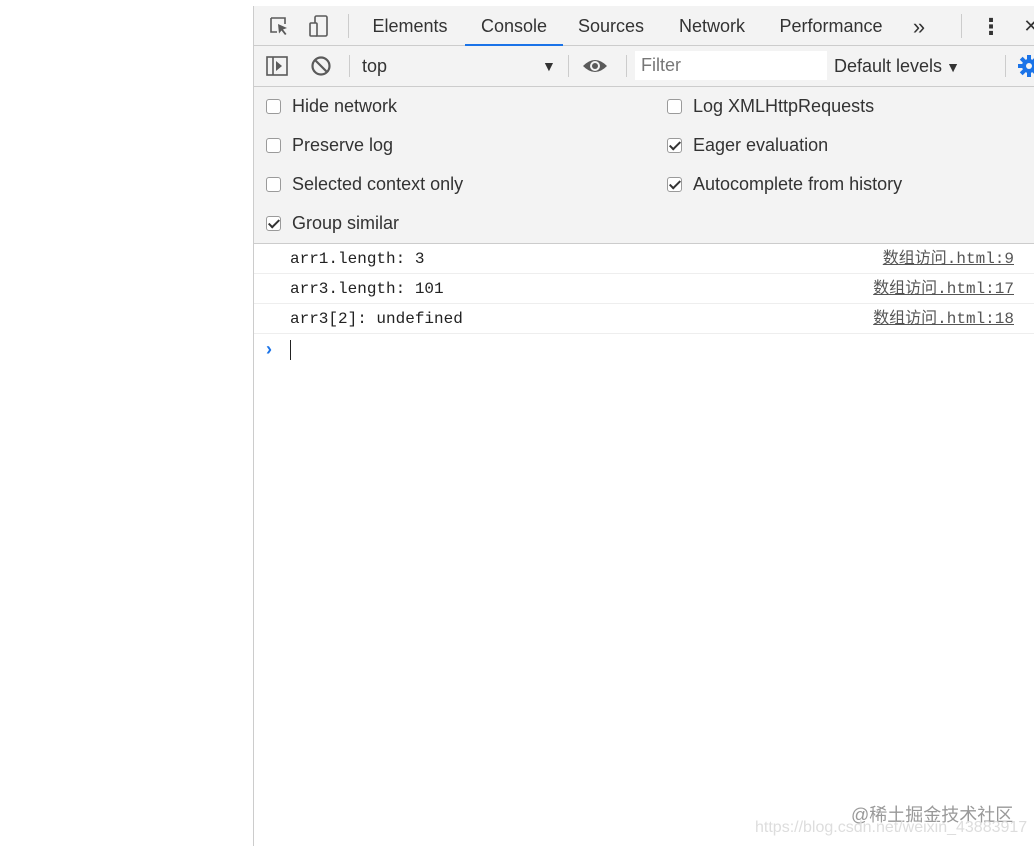 This screenshot has width=1034, height=846. I want to click on message-text: arr1.length: 3, so click(357, 259).